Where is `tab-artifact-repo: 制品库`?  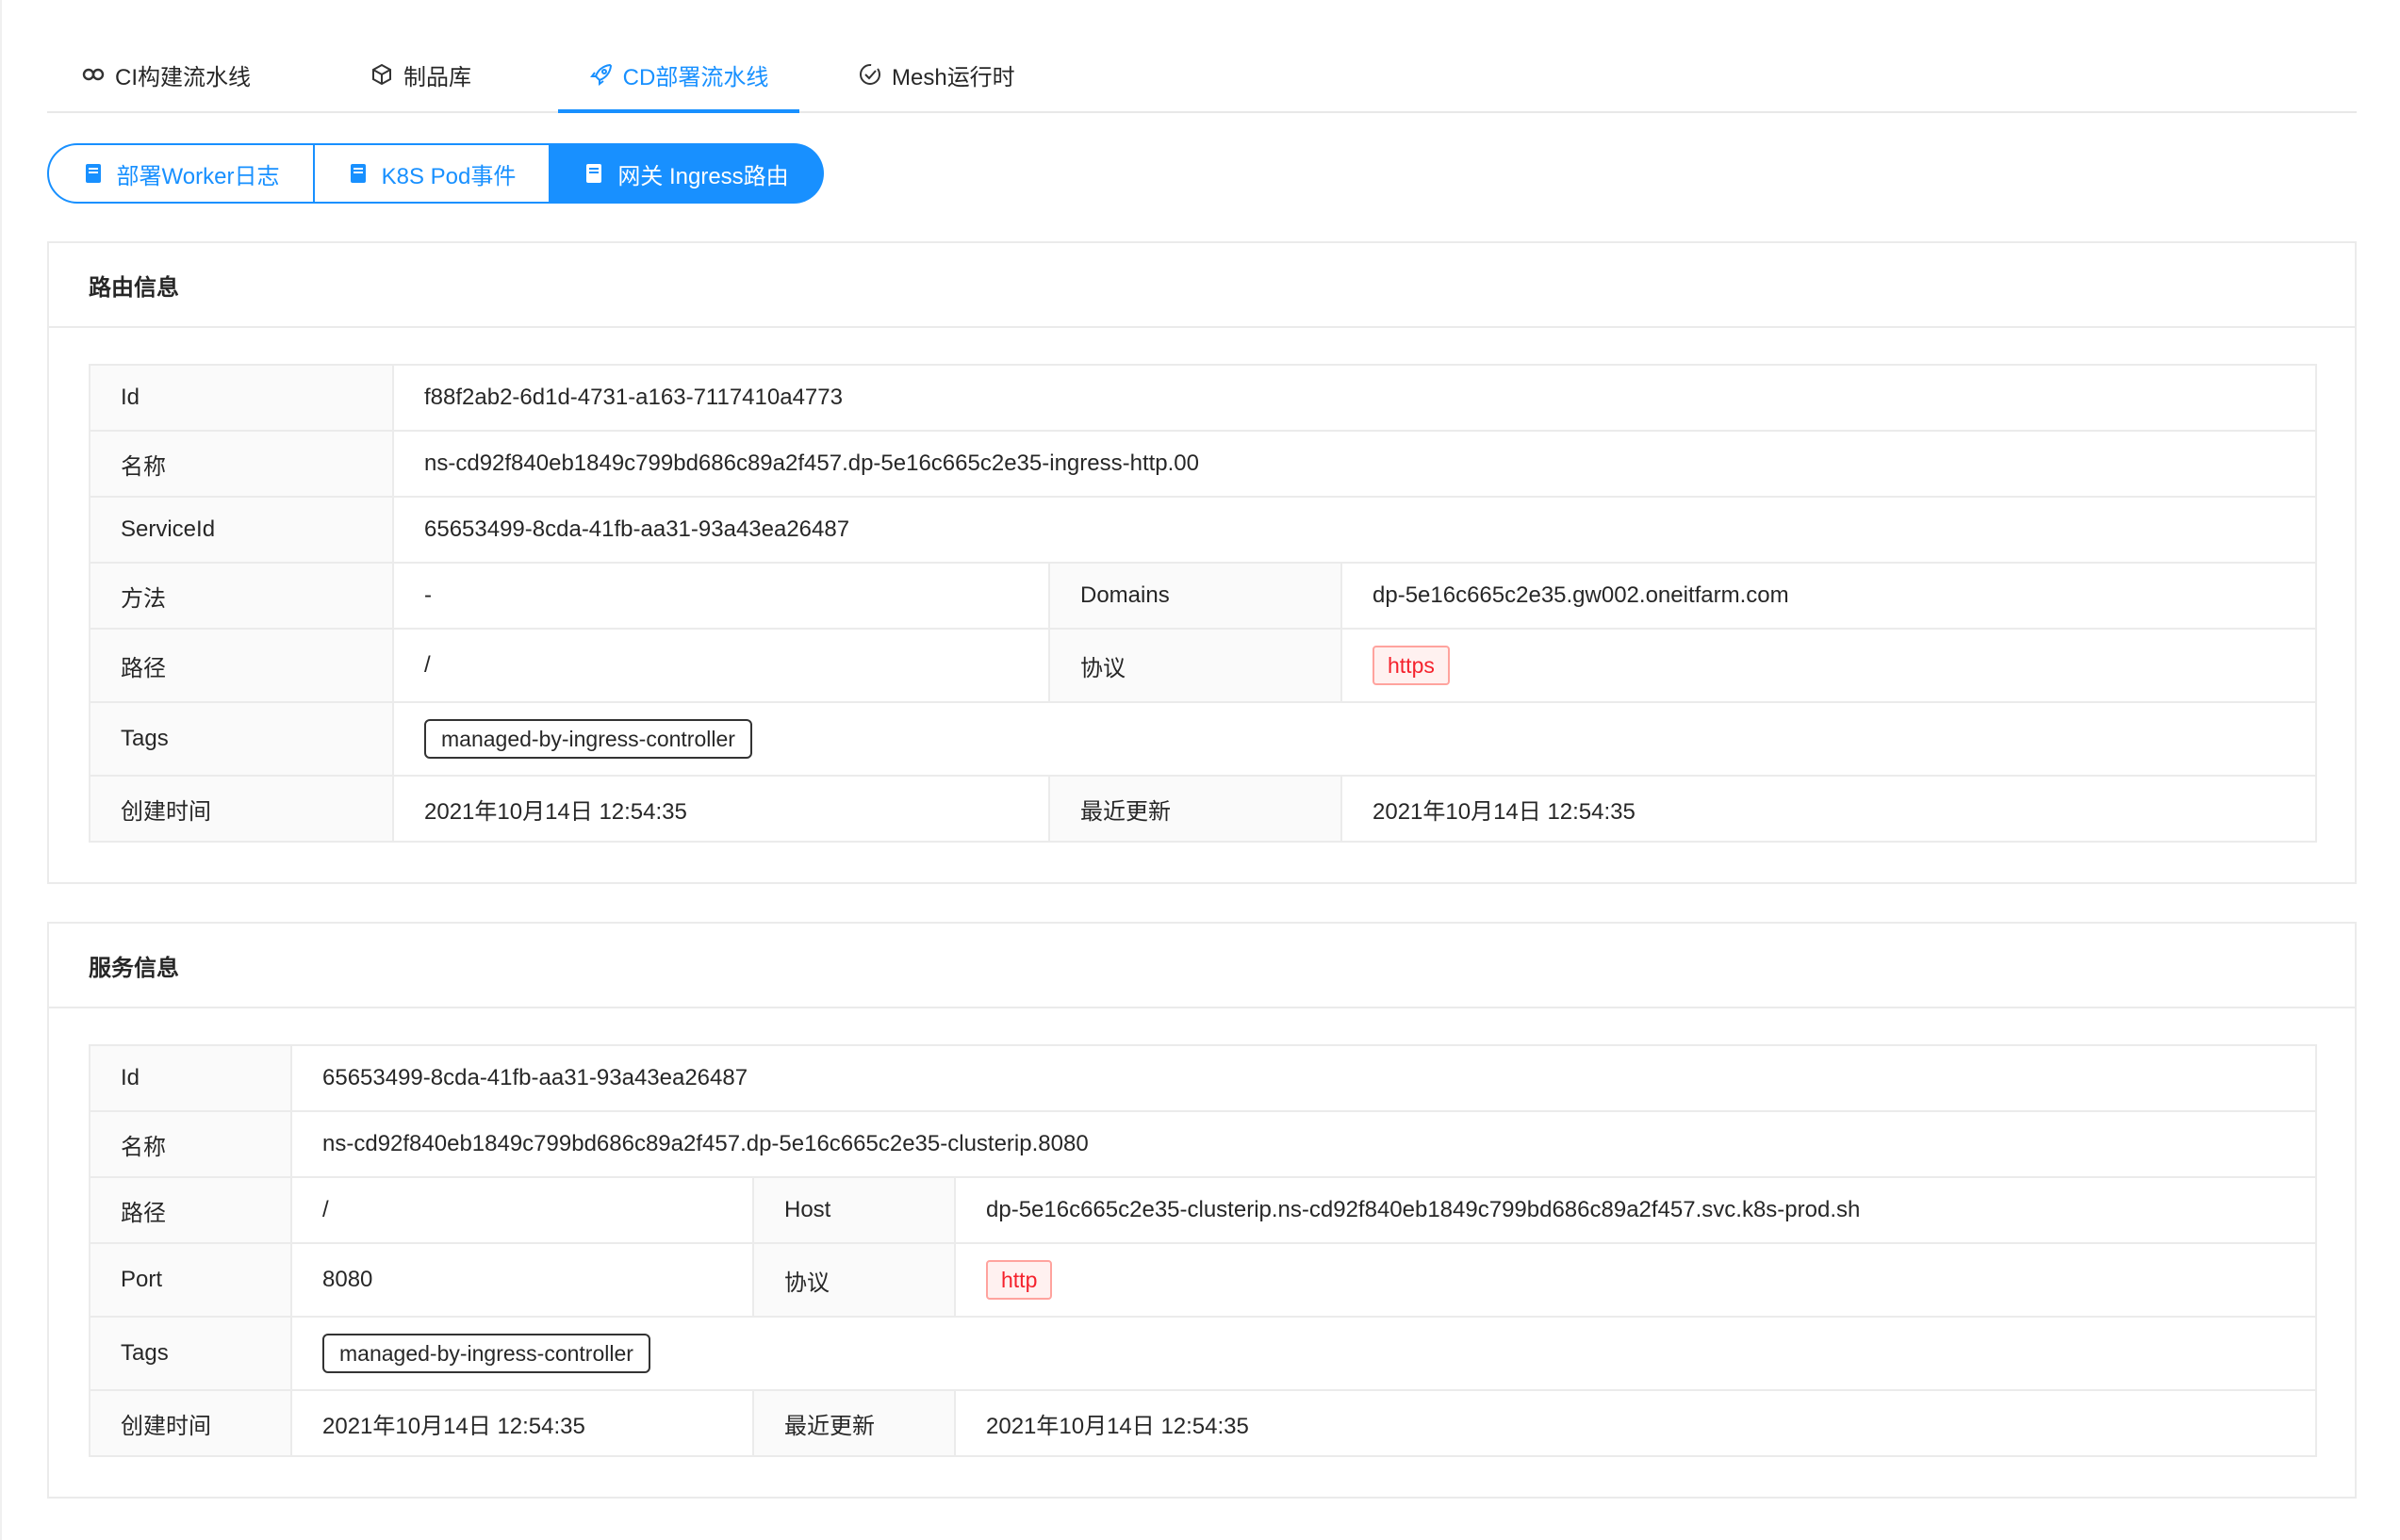 tab-artifact-repo: 制品库 is located at coordinates (464, 74).